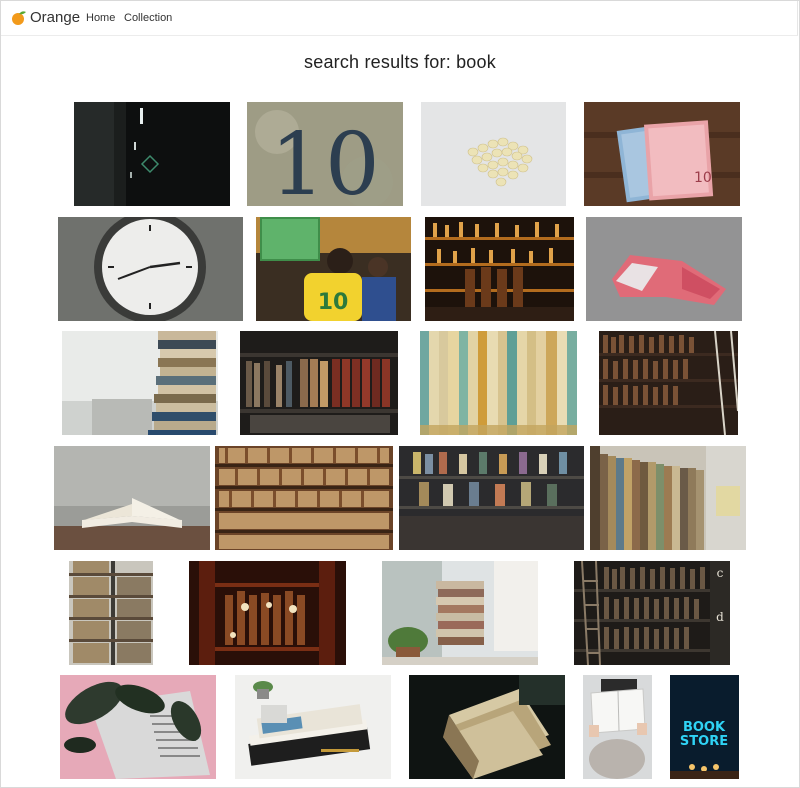 The image size is (800, 788). I want to click on tall-bookcase-photo, so click(668, 383).